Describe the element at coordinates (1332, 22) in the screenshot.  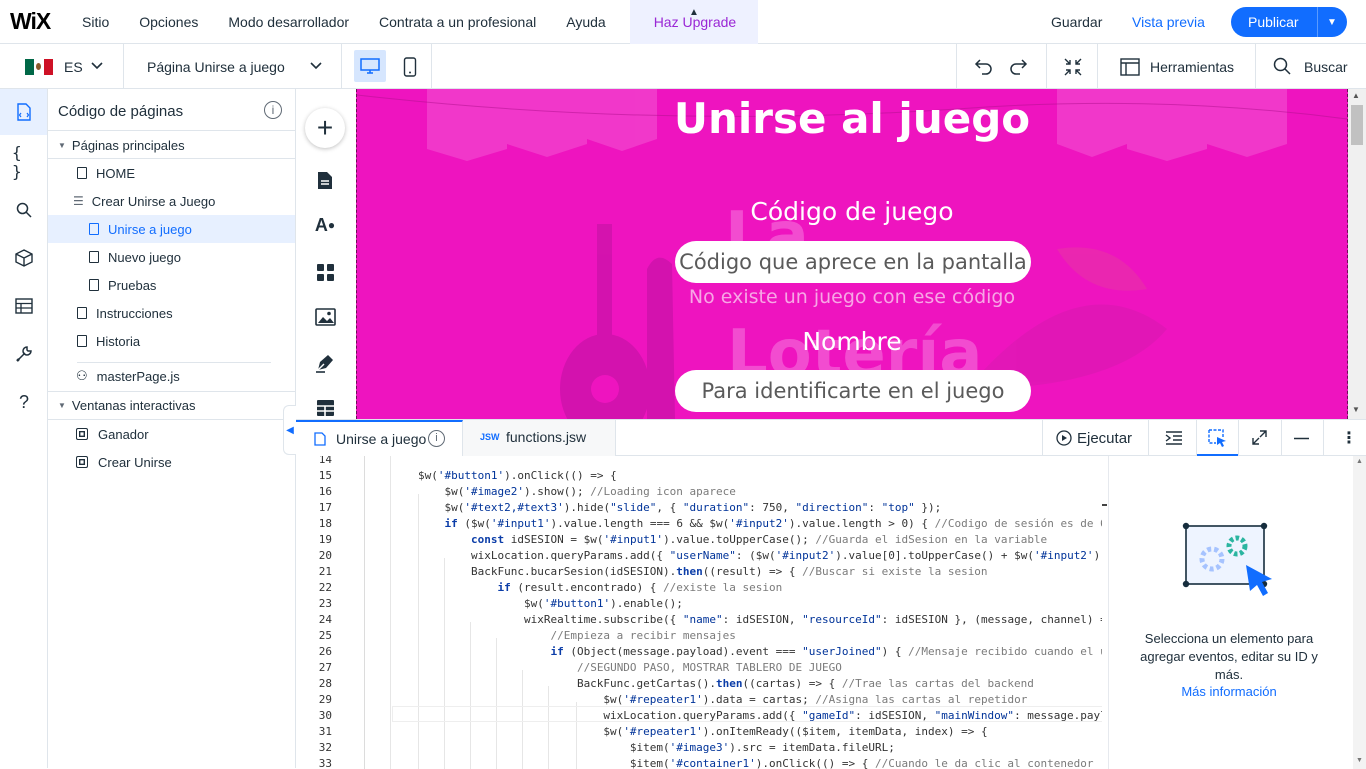
I see `chevron-down-icon: ▼` at that location.